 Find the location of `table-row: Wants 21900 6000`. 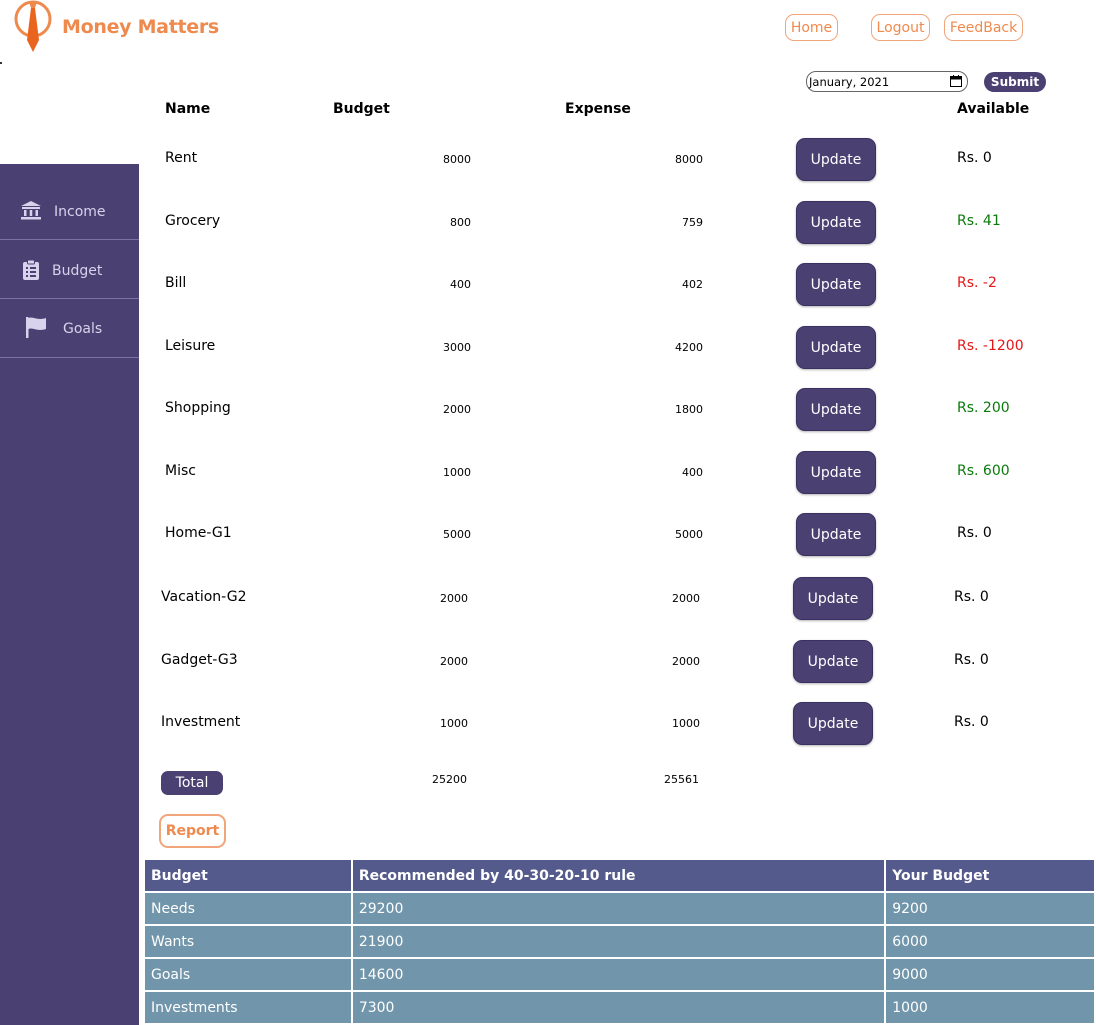

table-row: Wants 21900 6000 is located at coordinates (619, 941).